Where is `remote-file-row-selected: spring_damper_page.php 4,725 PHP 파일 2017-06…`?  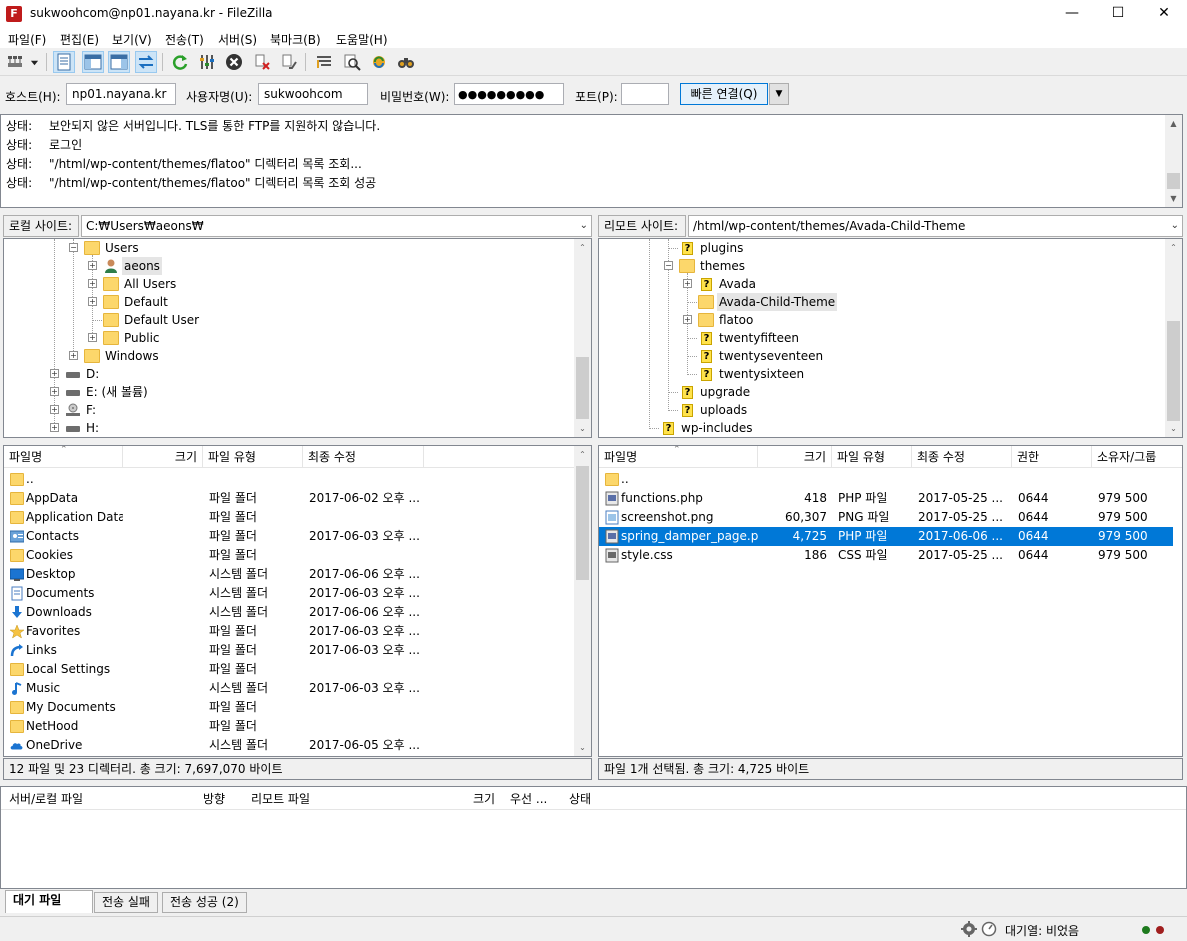 remote-file-row-selected: spring_damper_page.php 4,725 PHP 파일 2017-06… is located at coordinates (886, 536).